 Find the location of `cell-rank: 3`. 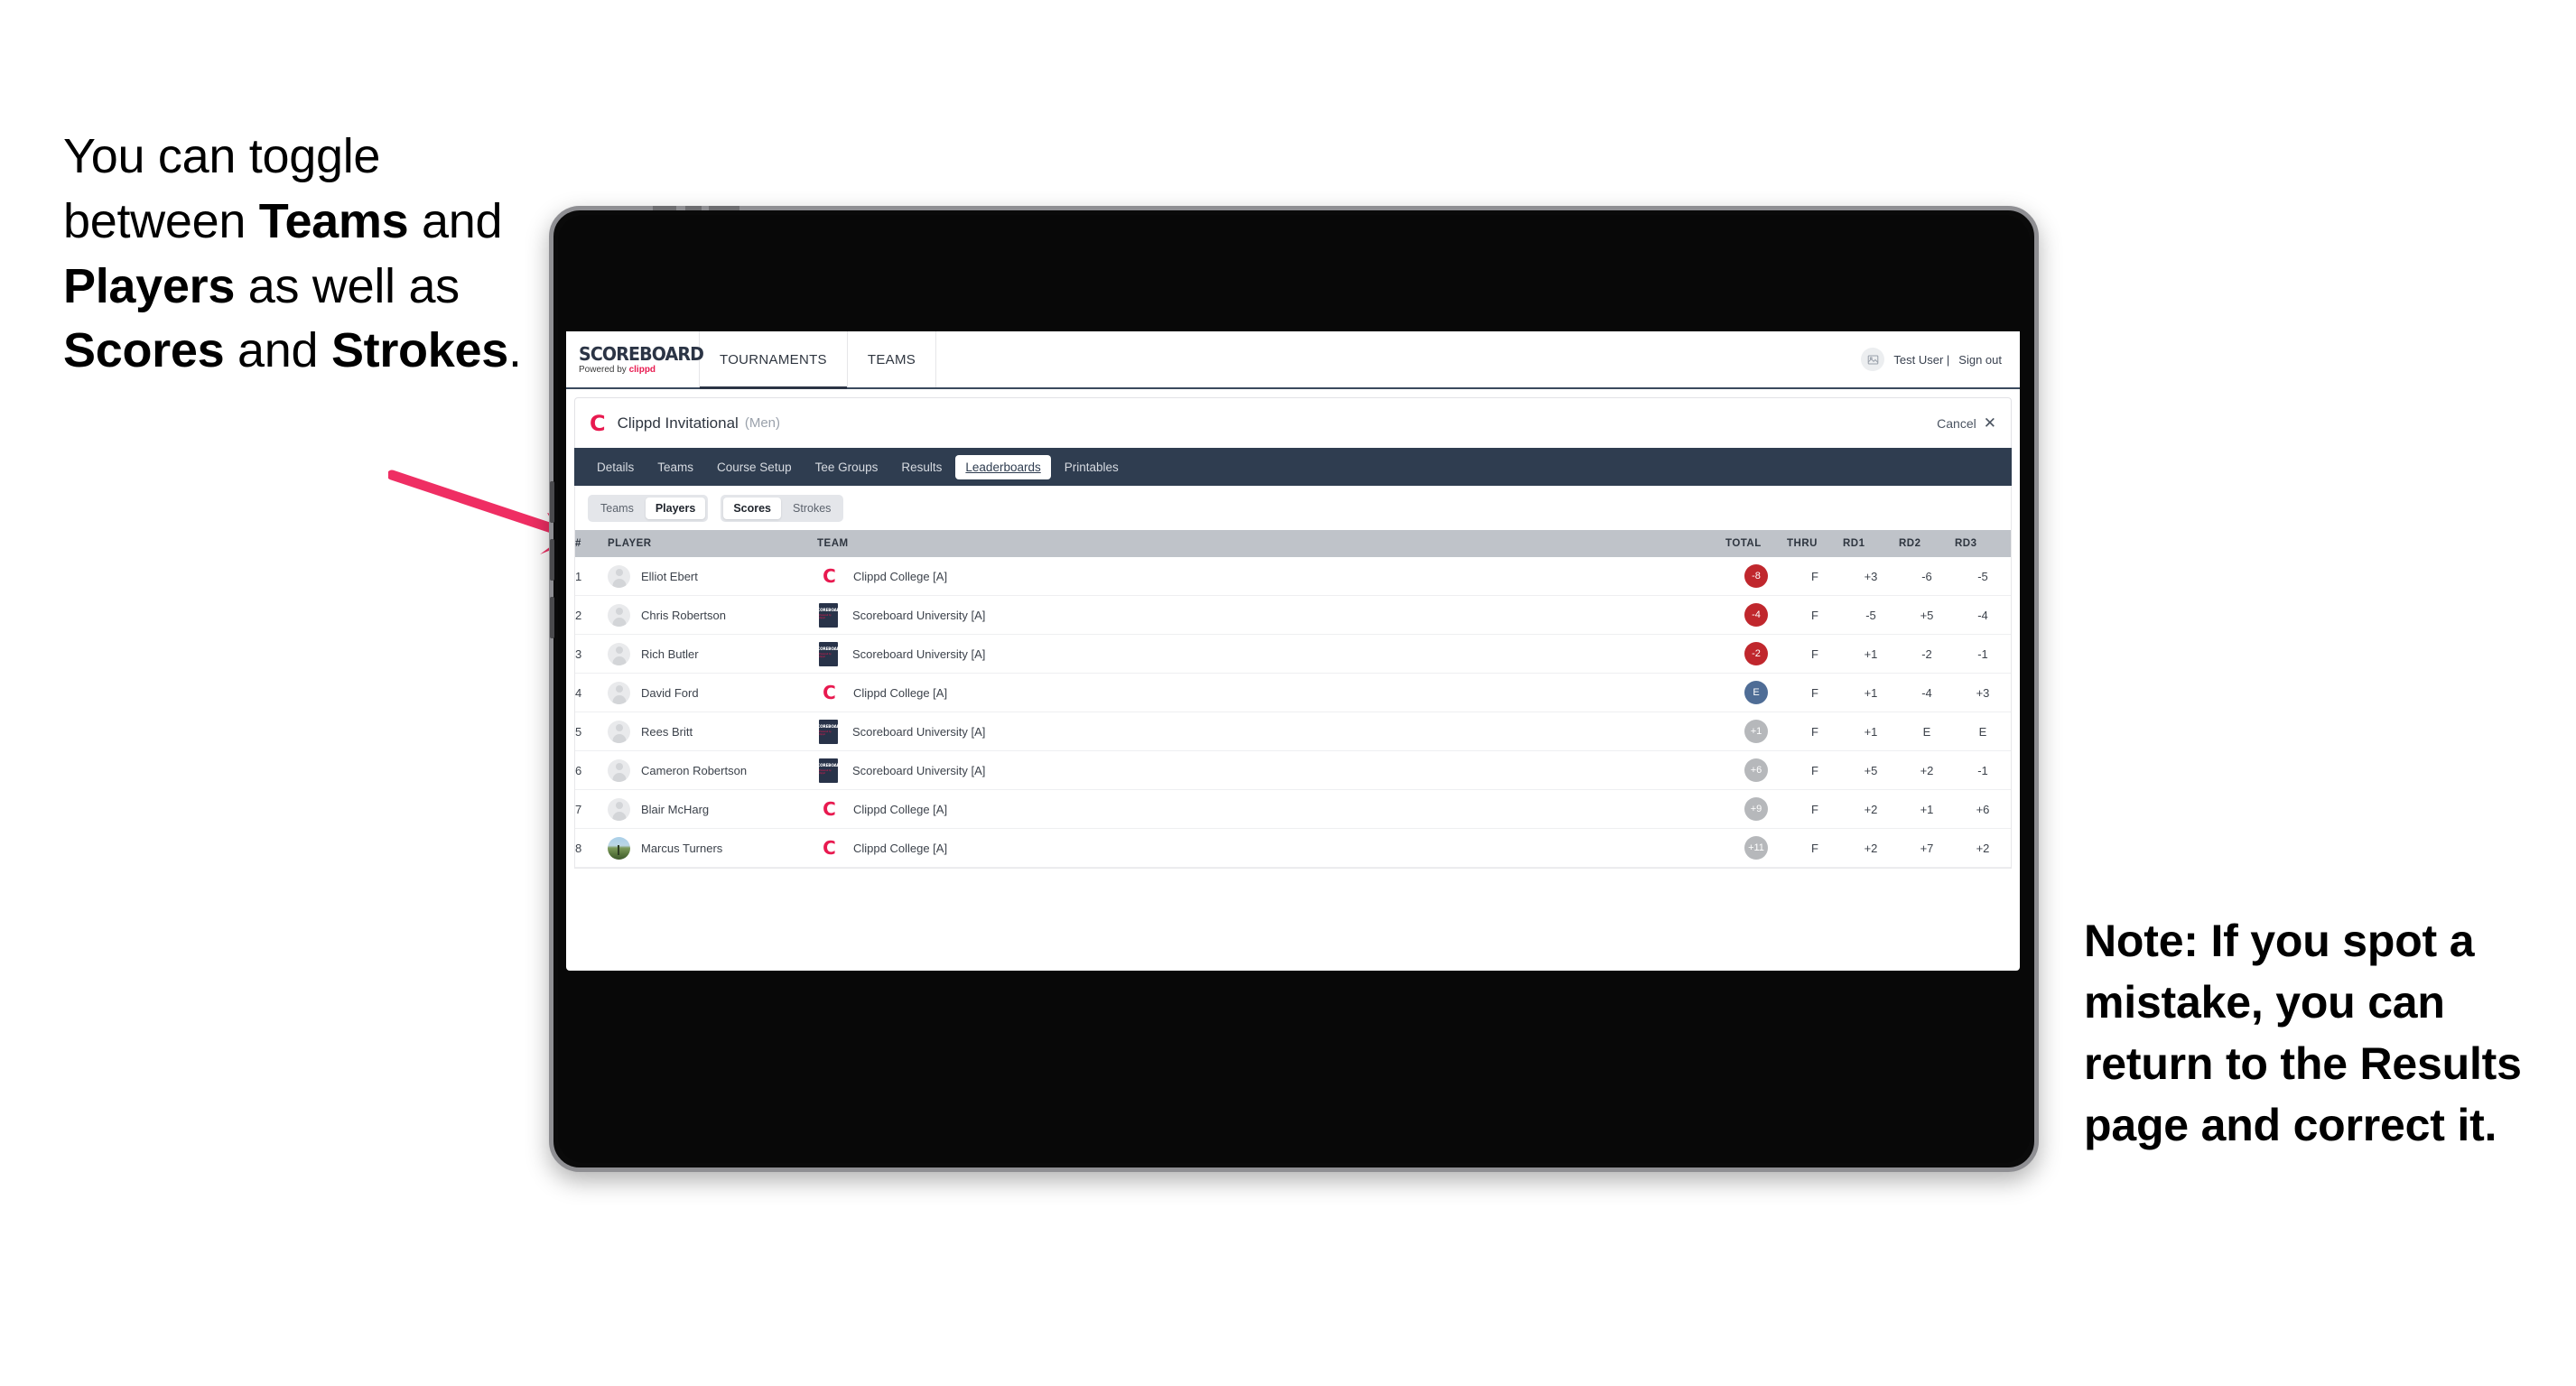

cell-rank: 3 is located at coordinates (591, 654).